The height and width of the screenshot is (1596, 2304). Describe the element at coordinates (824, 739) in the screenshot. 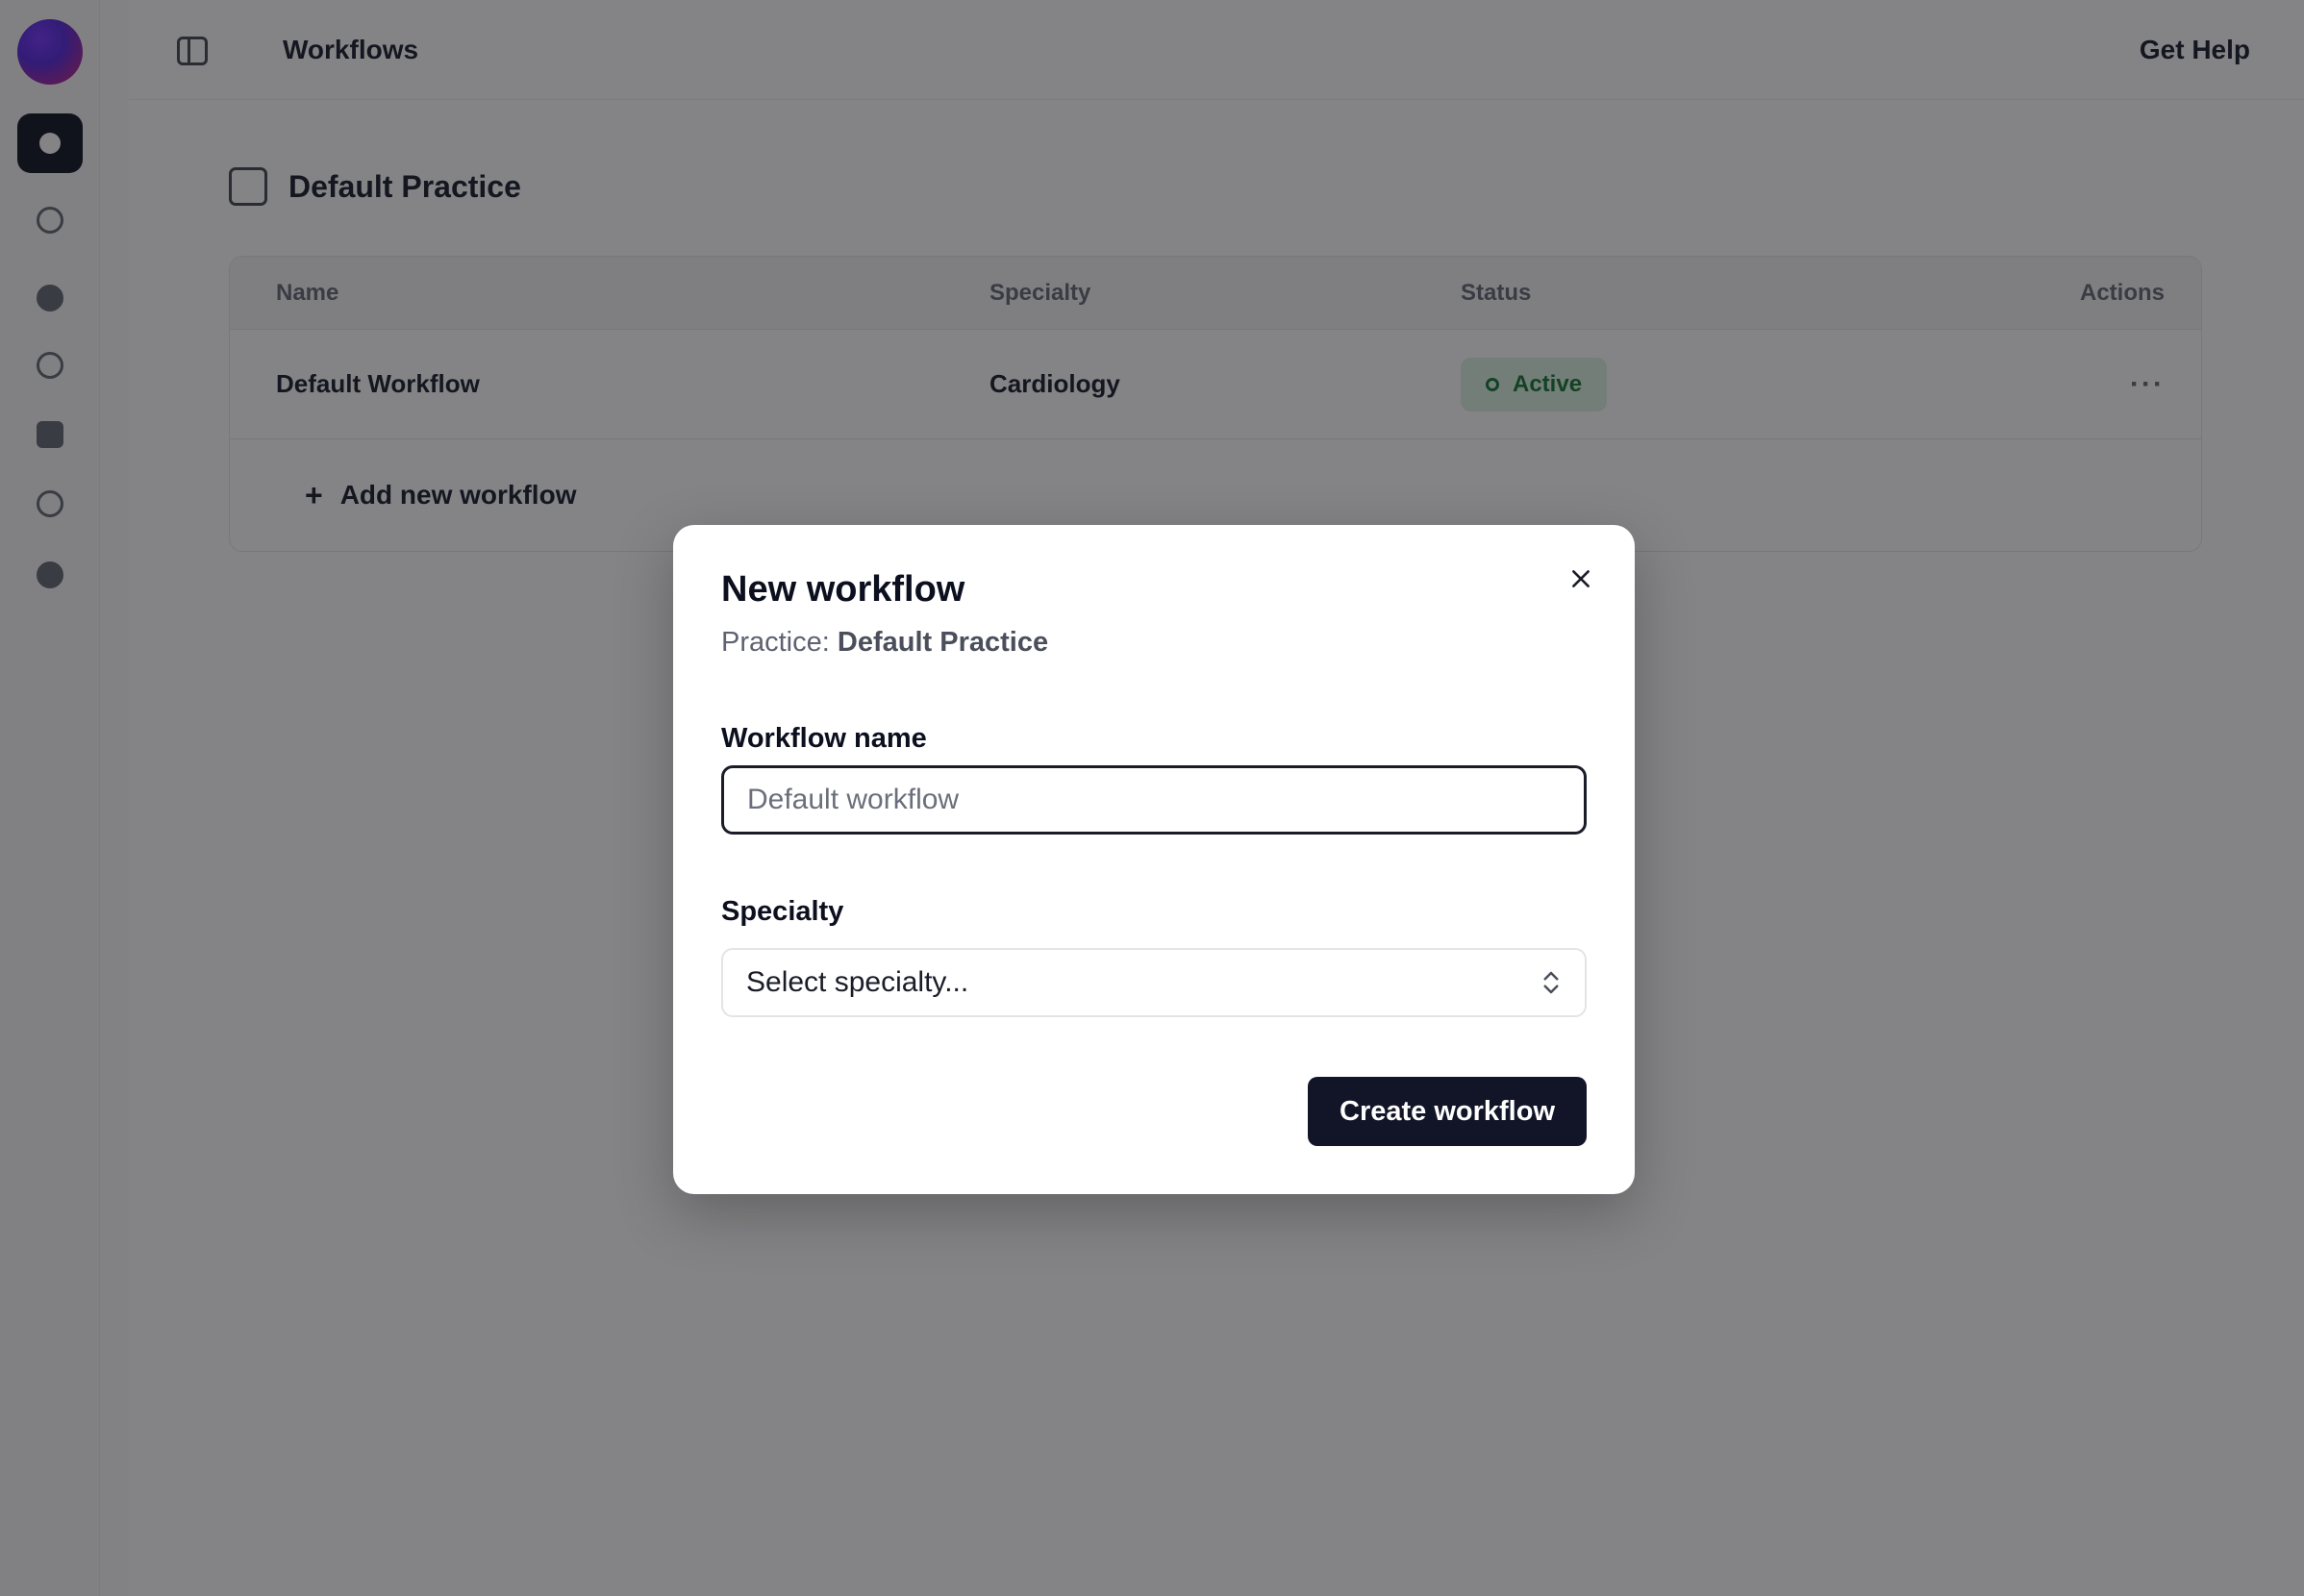

I see `workflow-name-label: Workflow name` at that location.